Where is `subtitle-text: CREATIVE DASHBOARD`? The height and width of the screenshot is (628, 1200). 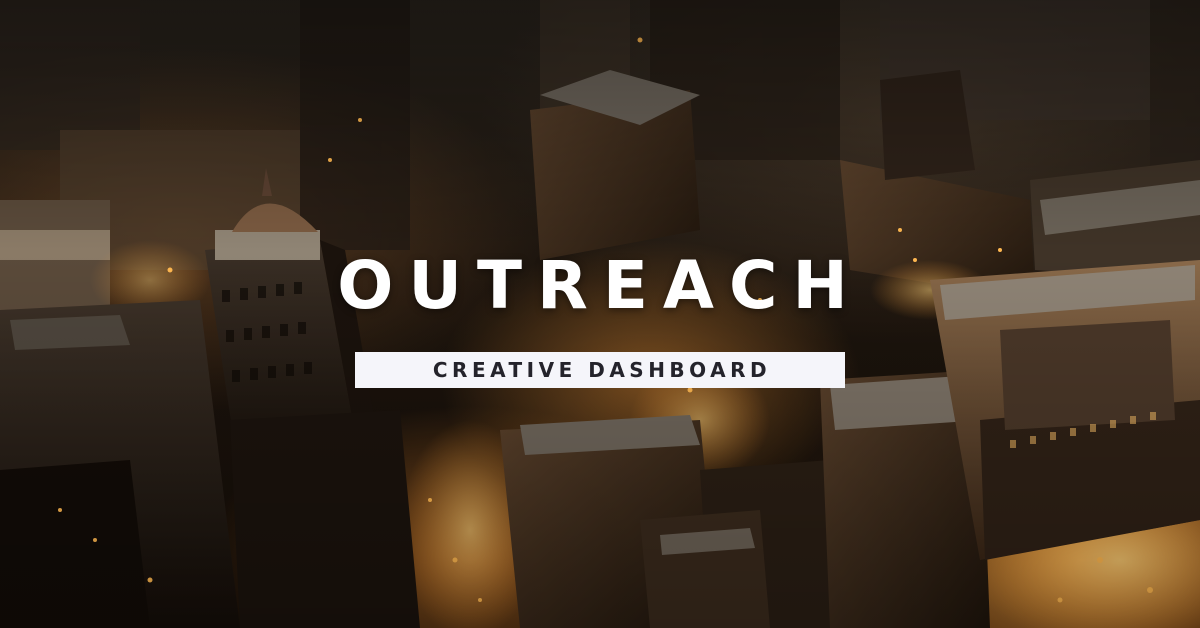
subtitle-text: CREATIVE DASHBOARD is located at coordinates (602, 370).